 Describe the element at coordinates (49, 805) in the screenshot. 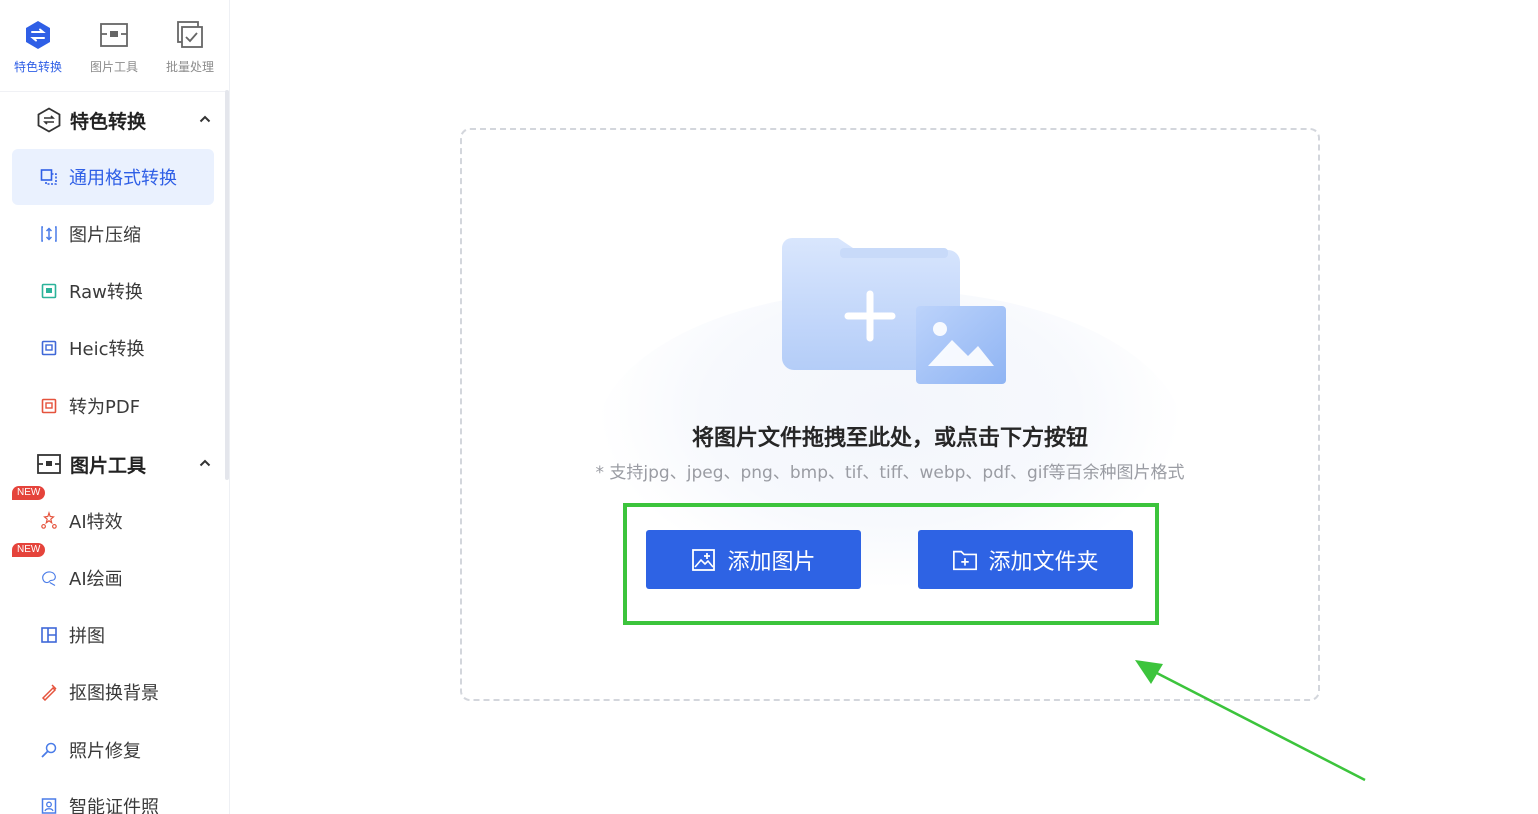

I see `id-photo-icon` at that location.